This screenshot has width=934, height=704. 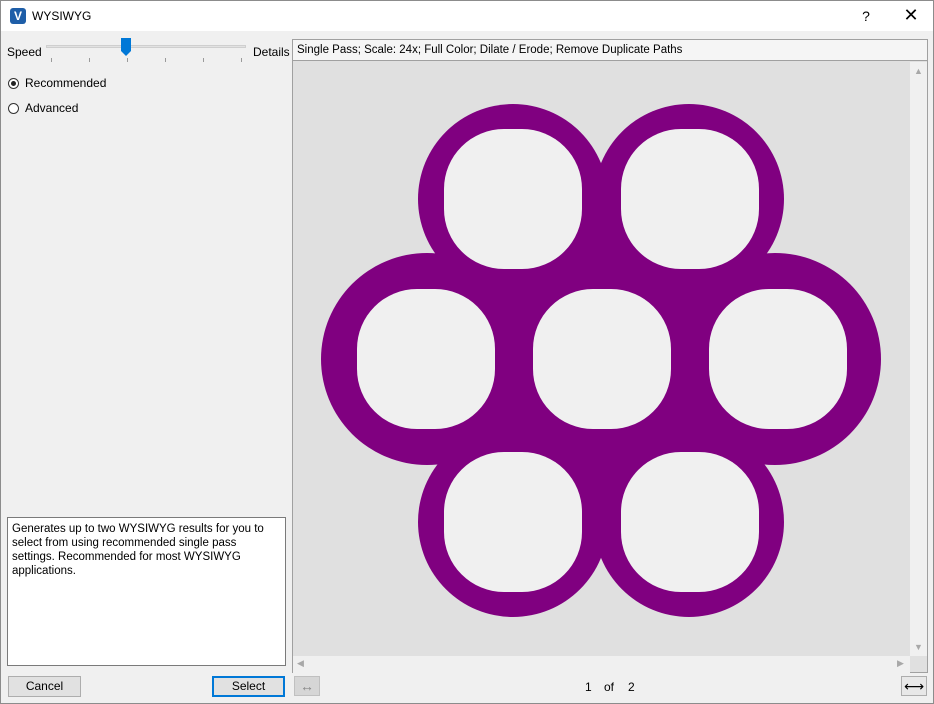 What do you see at coordinates (18, 16) in the screenshot?
I see `app-logo-icon: V` at bounding box center [18, 16].